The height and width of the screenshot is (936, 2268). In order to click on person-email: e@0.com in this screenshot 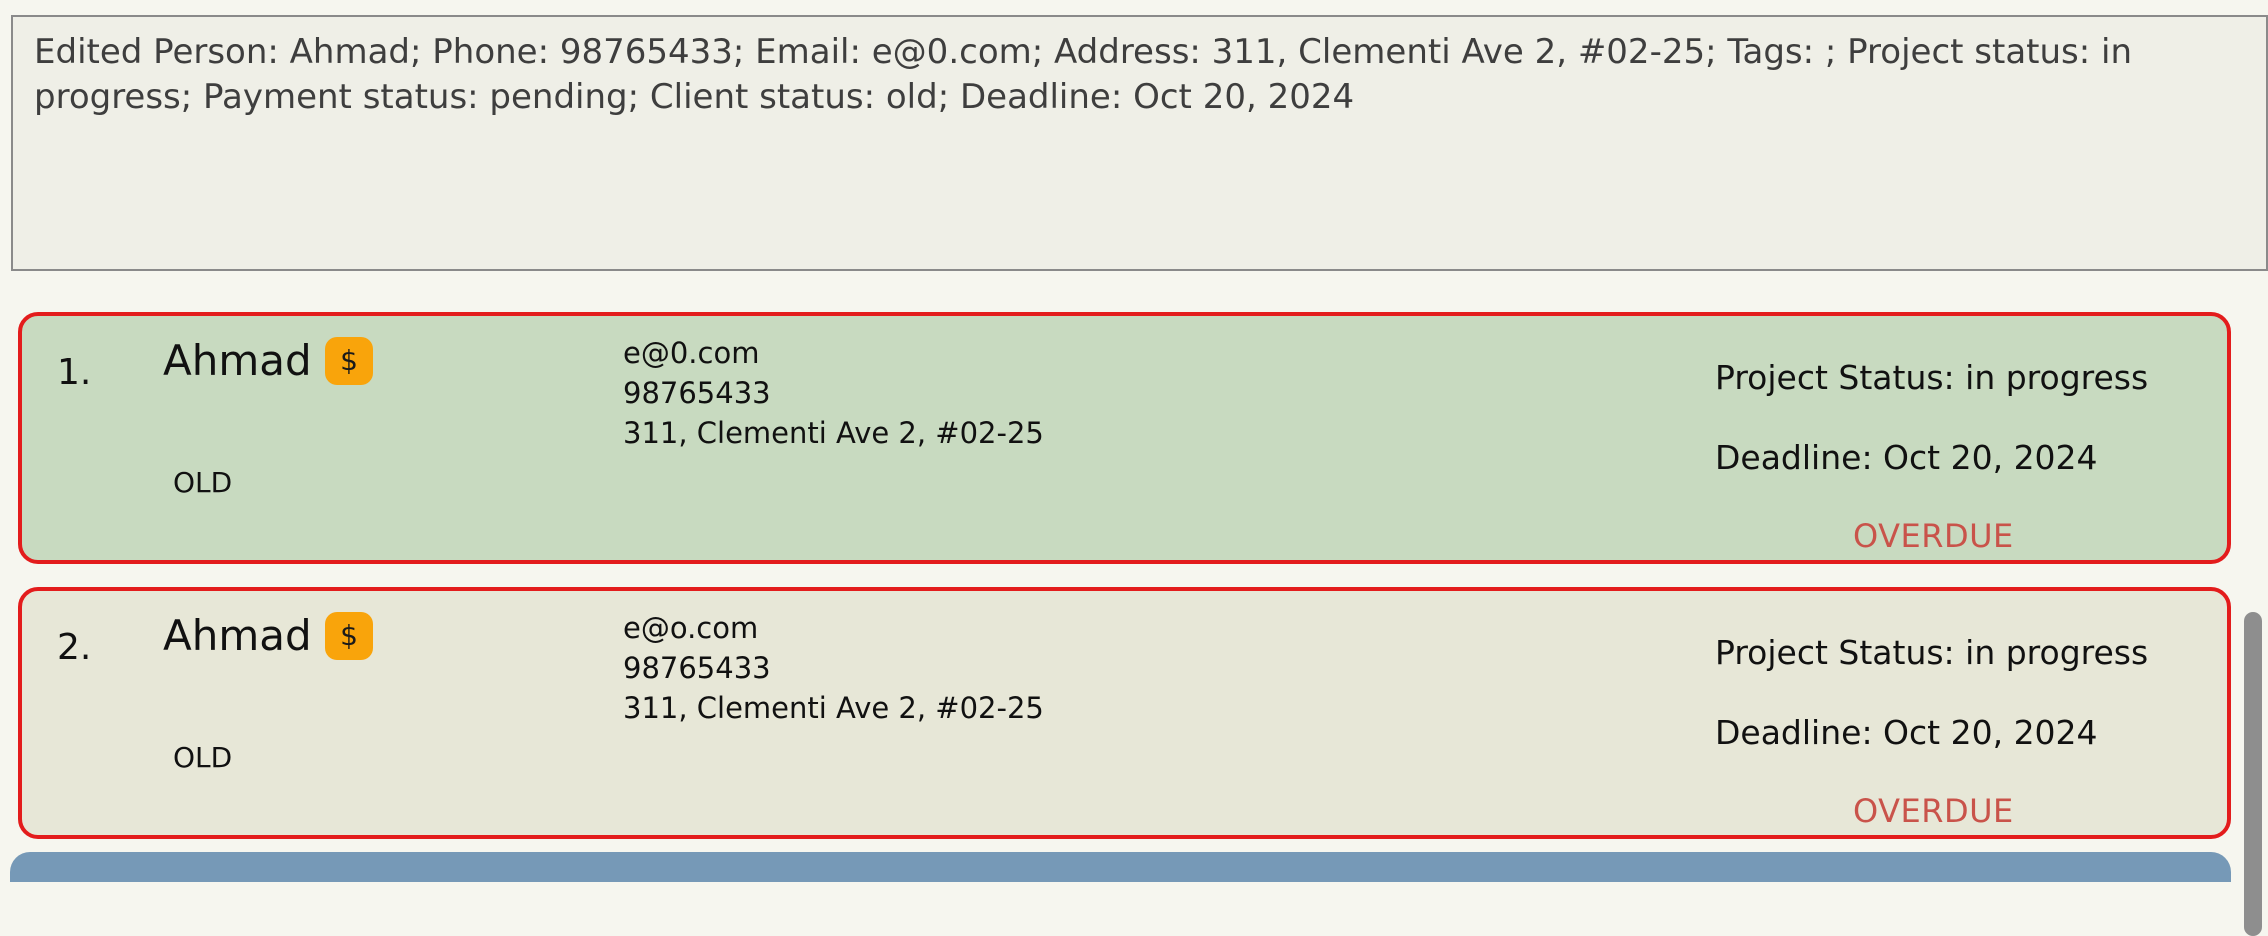, I will do `click(691, 353)`.